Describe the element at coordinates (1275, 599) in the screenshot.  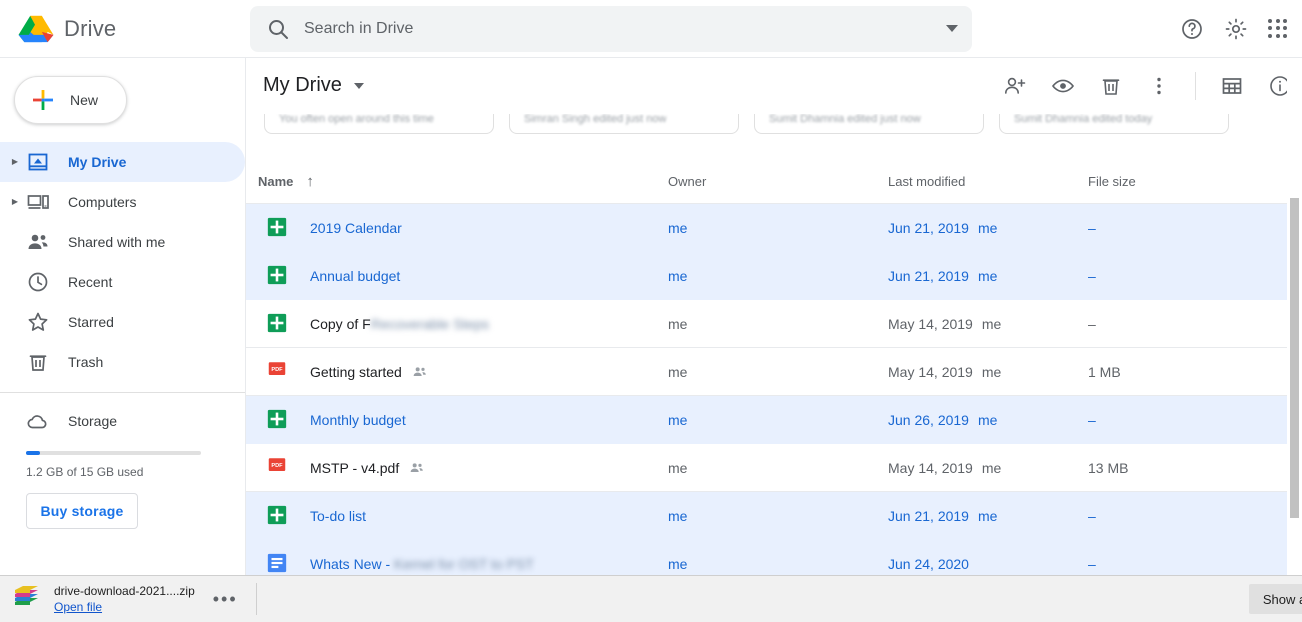
I see `show-all-downloads-button: Show all` at that location.